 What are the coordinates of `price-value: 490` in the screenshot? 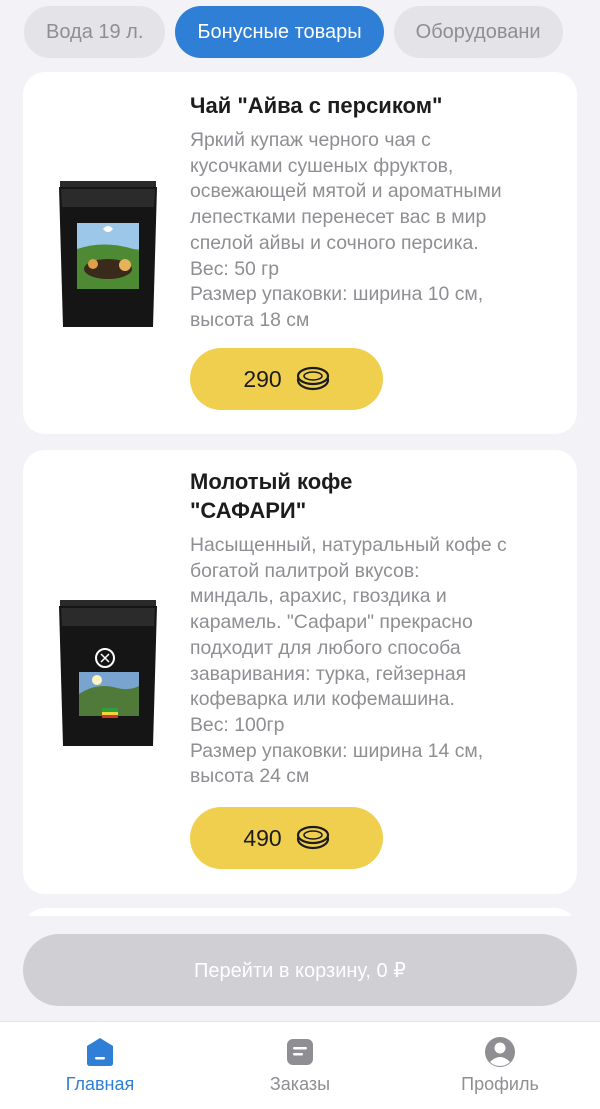 It's located at (262, 837).